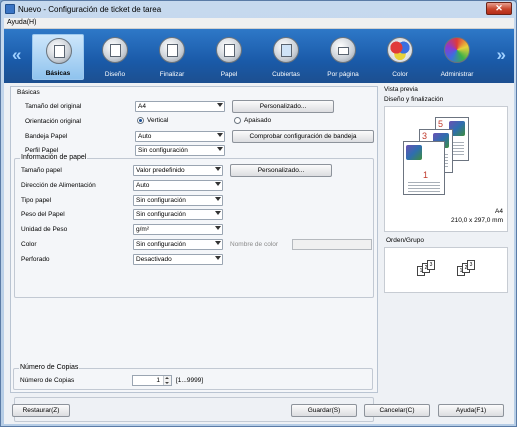 The image size is (517, 427). Describe the element at coordinates (28, 92) in the screenshot. I see `basicas-legend: Básicas` at that location.